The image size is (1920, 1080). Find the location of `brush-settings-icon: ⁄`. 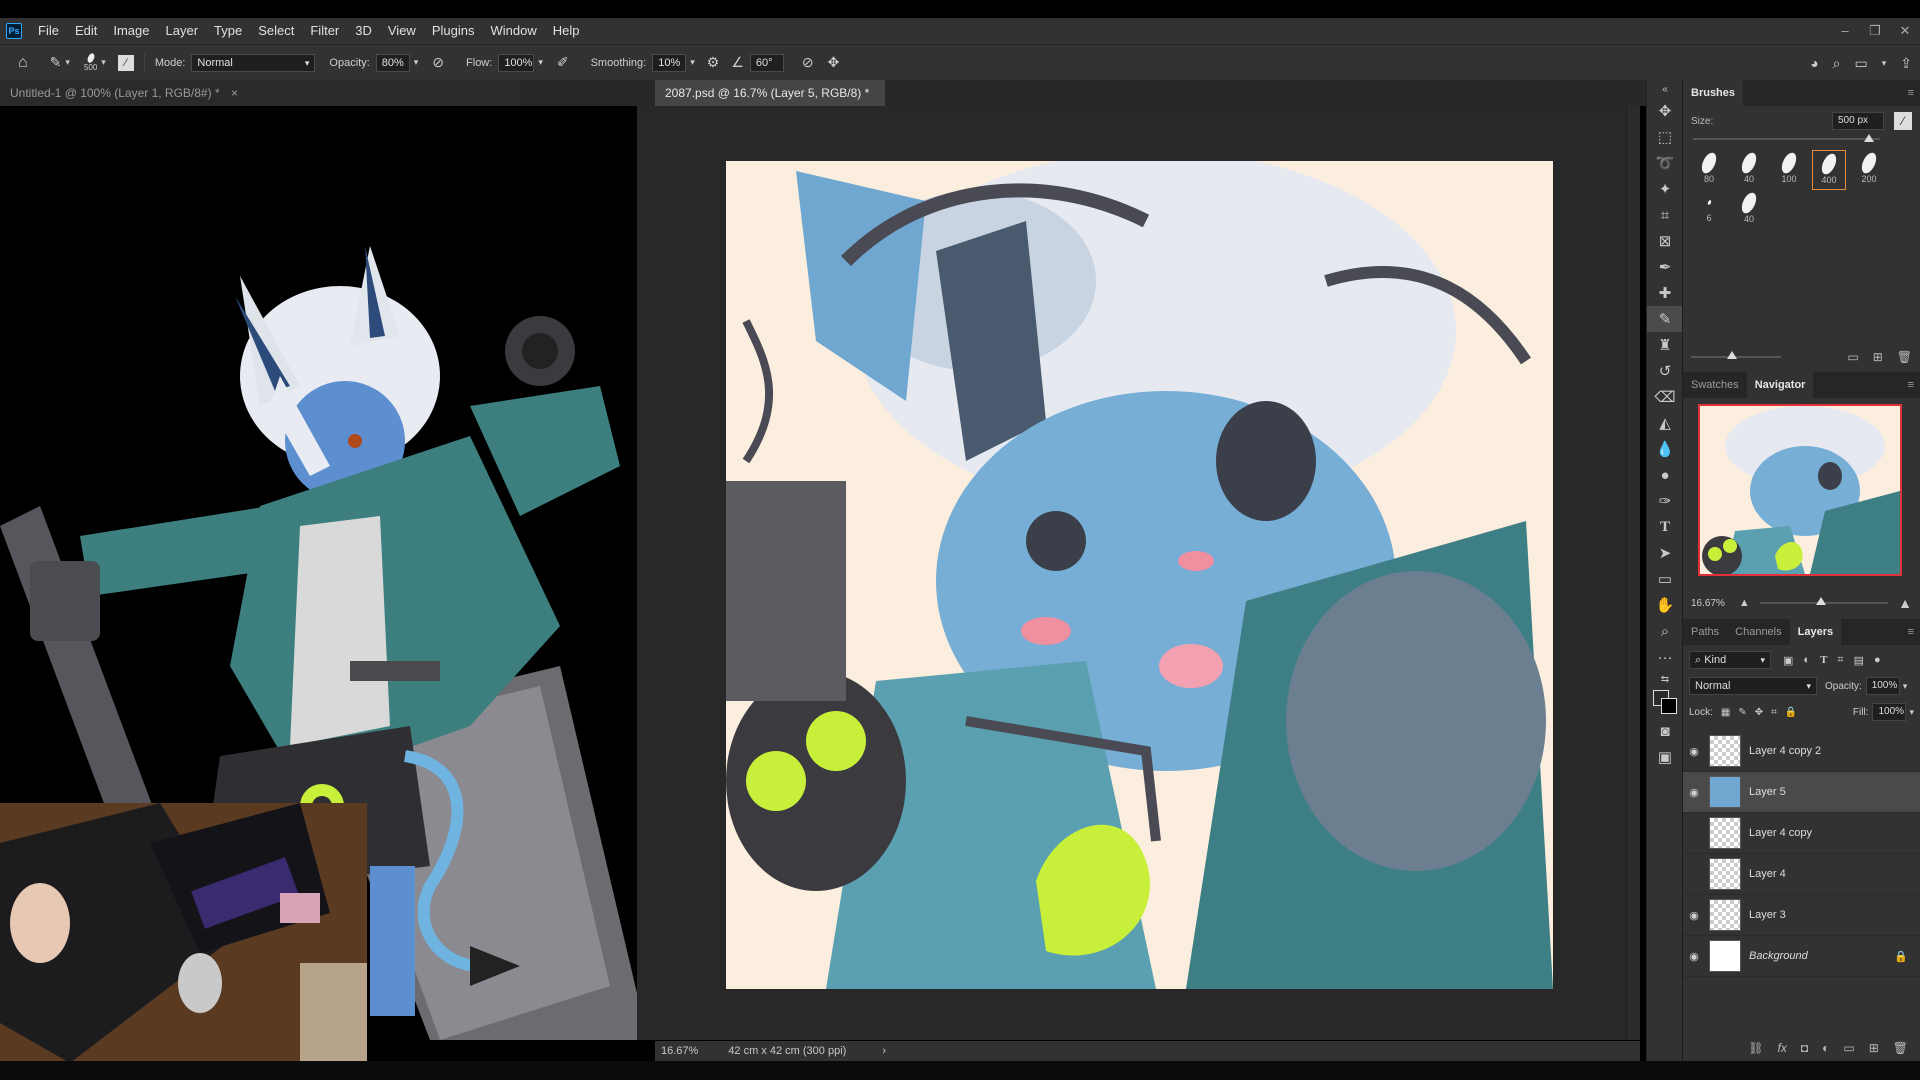

brush-settings-icon: ⁄ is located at coordinates (1903, 121).